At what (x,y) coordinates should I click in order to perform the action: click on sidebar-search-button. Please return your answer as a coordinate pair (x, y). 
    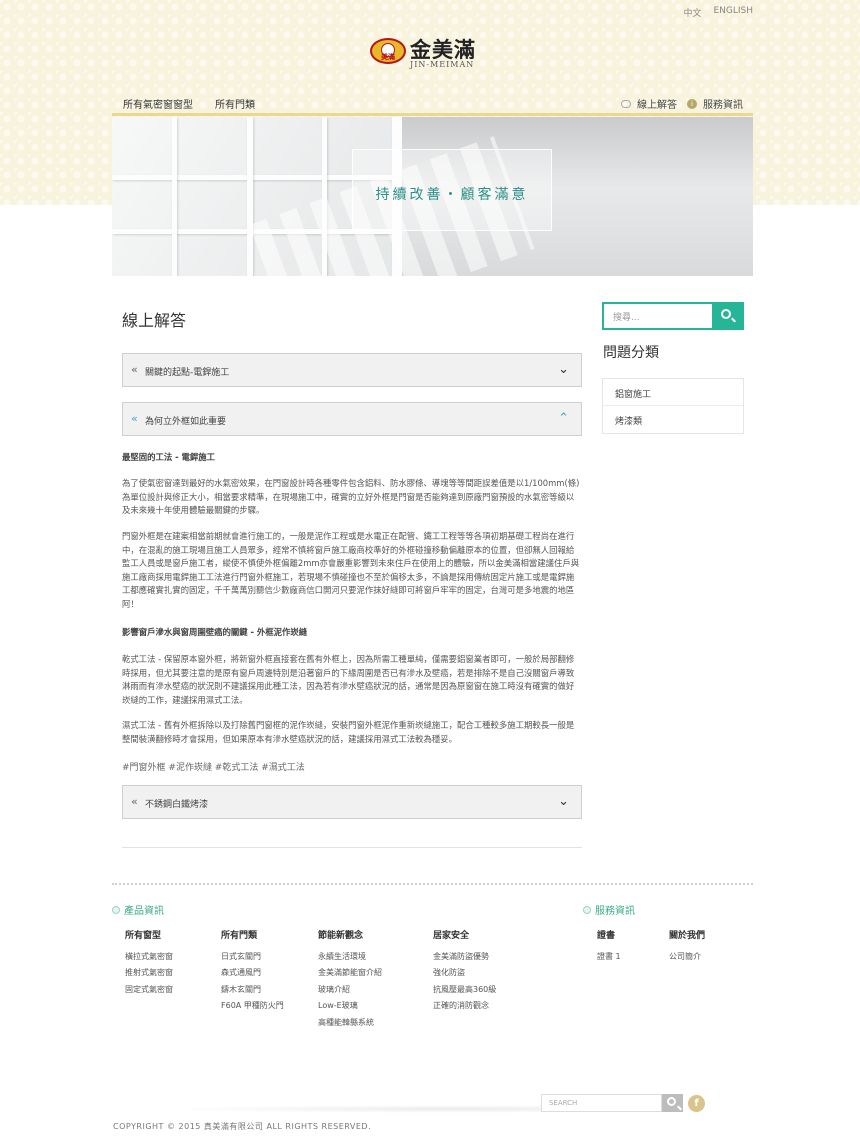
    Looking at the image, I should click on (727, 316).